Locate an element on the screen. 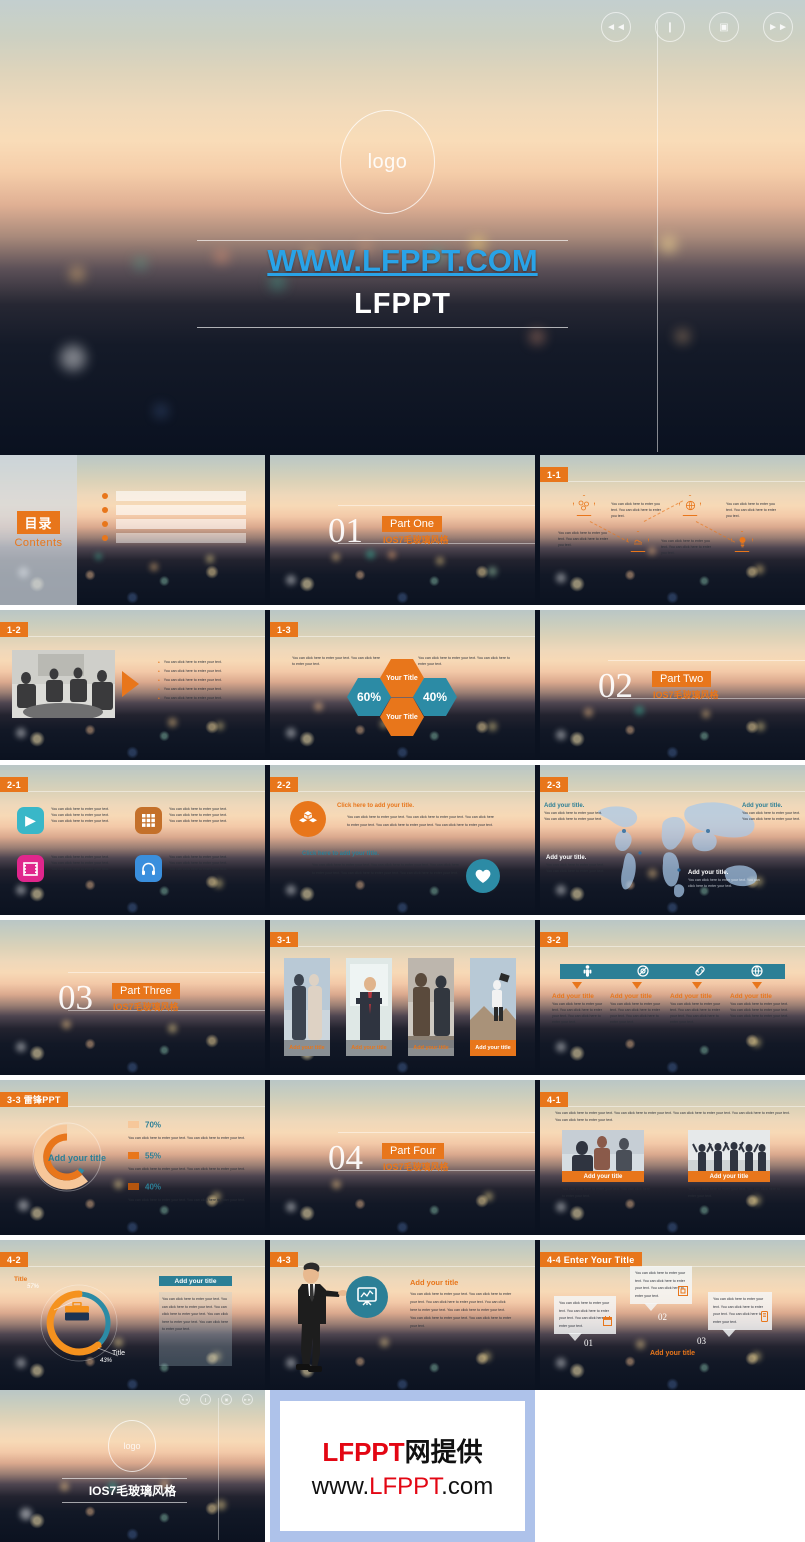  play-icon: ▶ is located at coordinates (30, 820).